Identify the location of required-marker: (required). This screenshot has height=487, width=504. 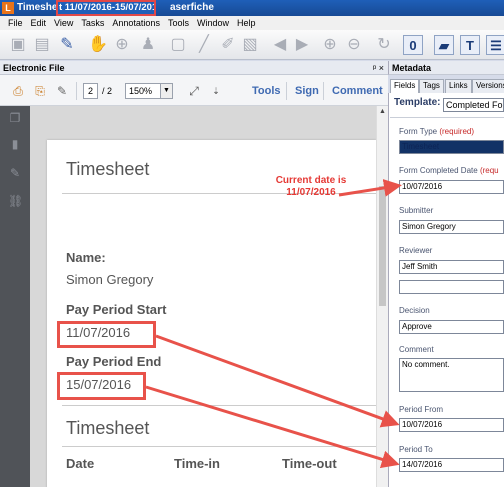
(457, 131).